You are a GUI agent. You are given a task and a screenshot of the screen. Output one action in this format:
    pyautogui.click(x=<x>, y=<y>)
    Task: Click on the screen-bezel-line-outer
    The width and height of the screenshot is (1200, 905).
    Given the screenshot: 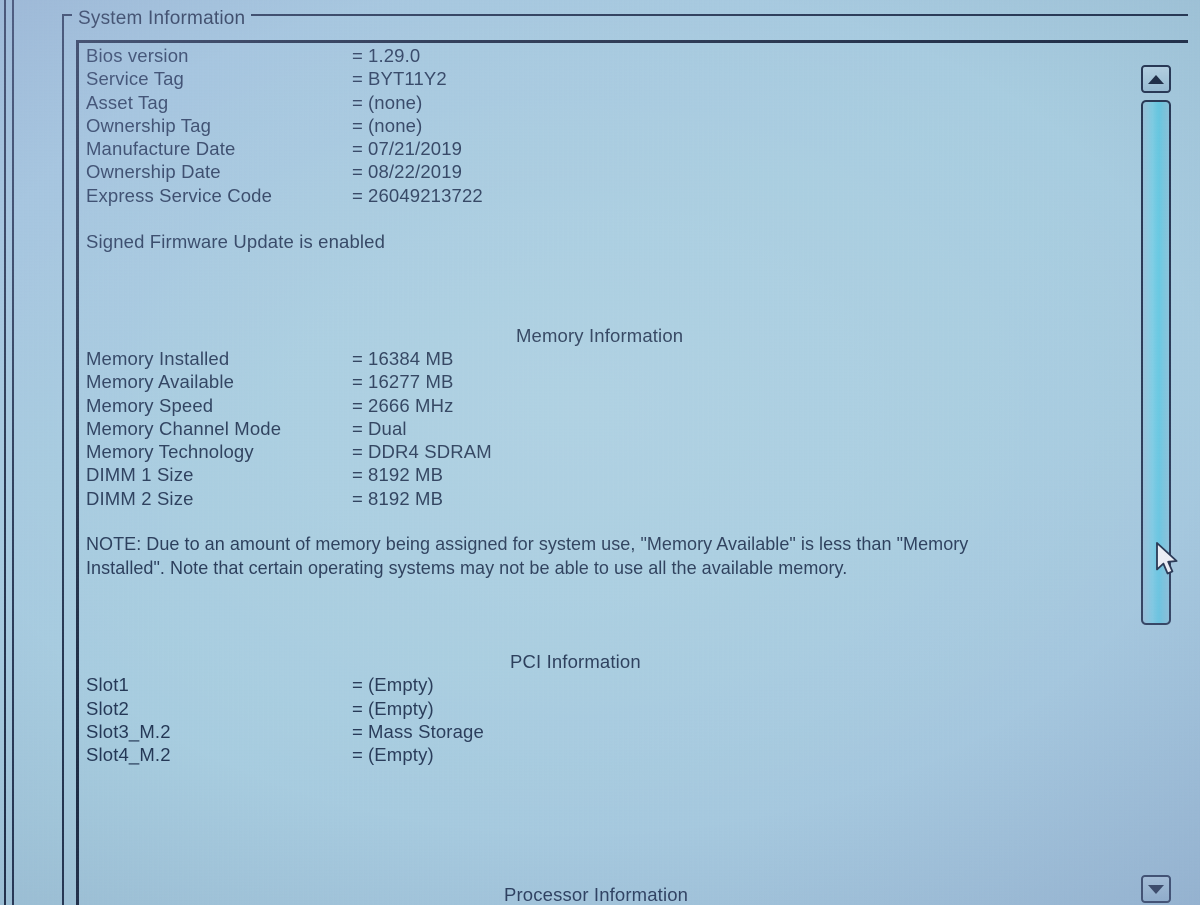 What is the action you would take?
    pyautogui.click(x=5, y=452)
    